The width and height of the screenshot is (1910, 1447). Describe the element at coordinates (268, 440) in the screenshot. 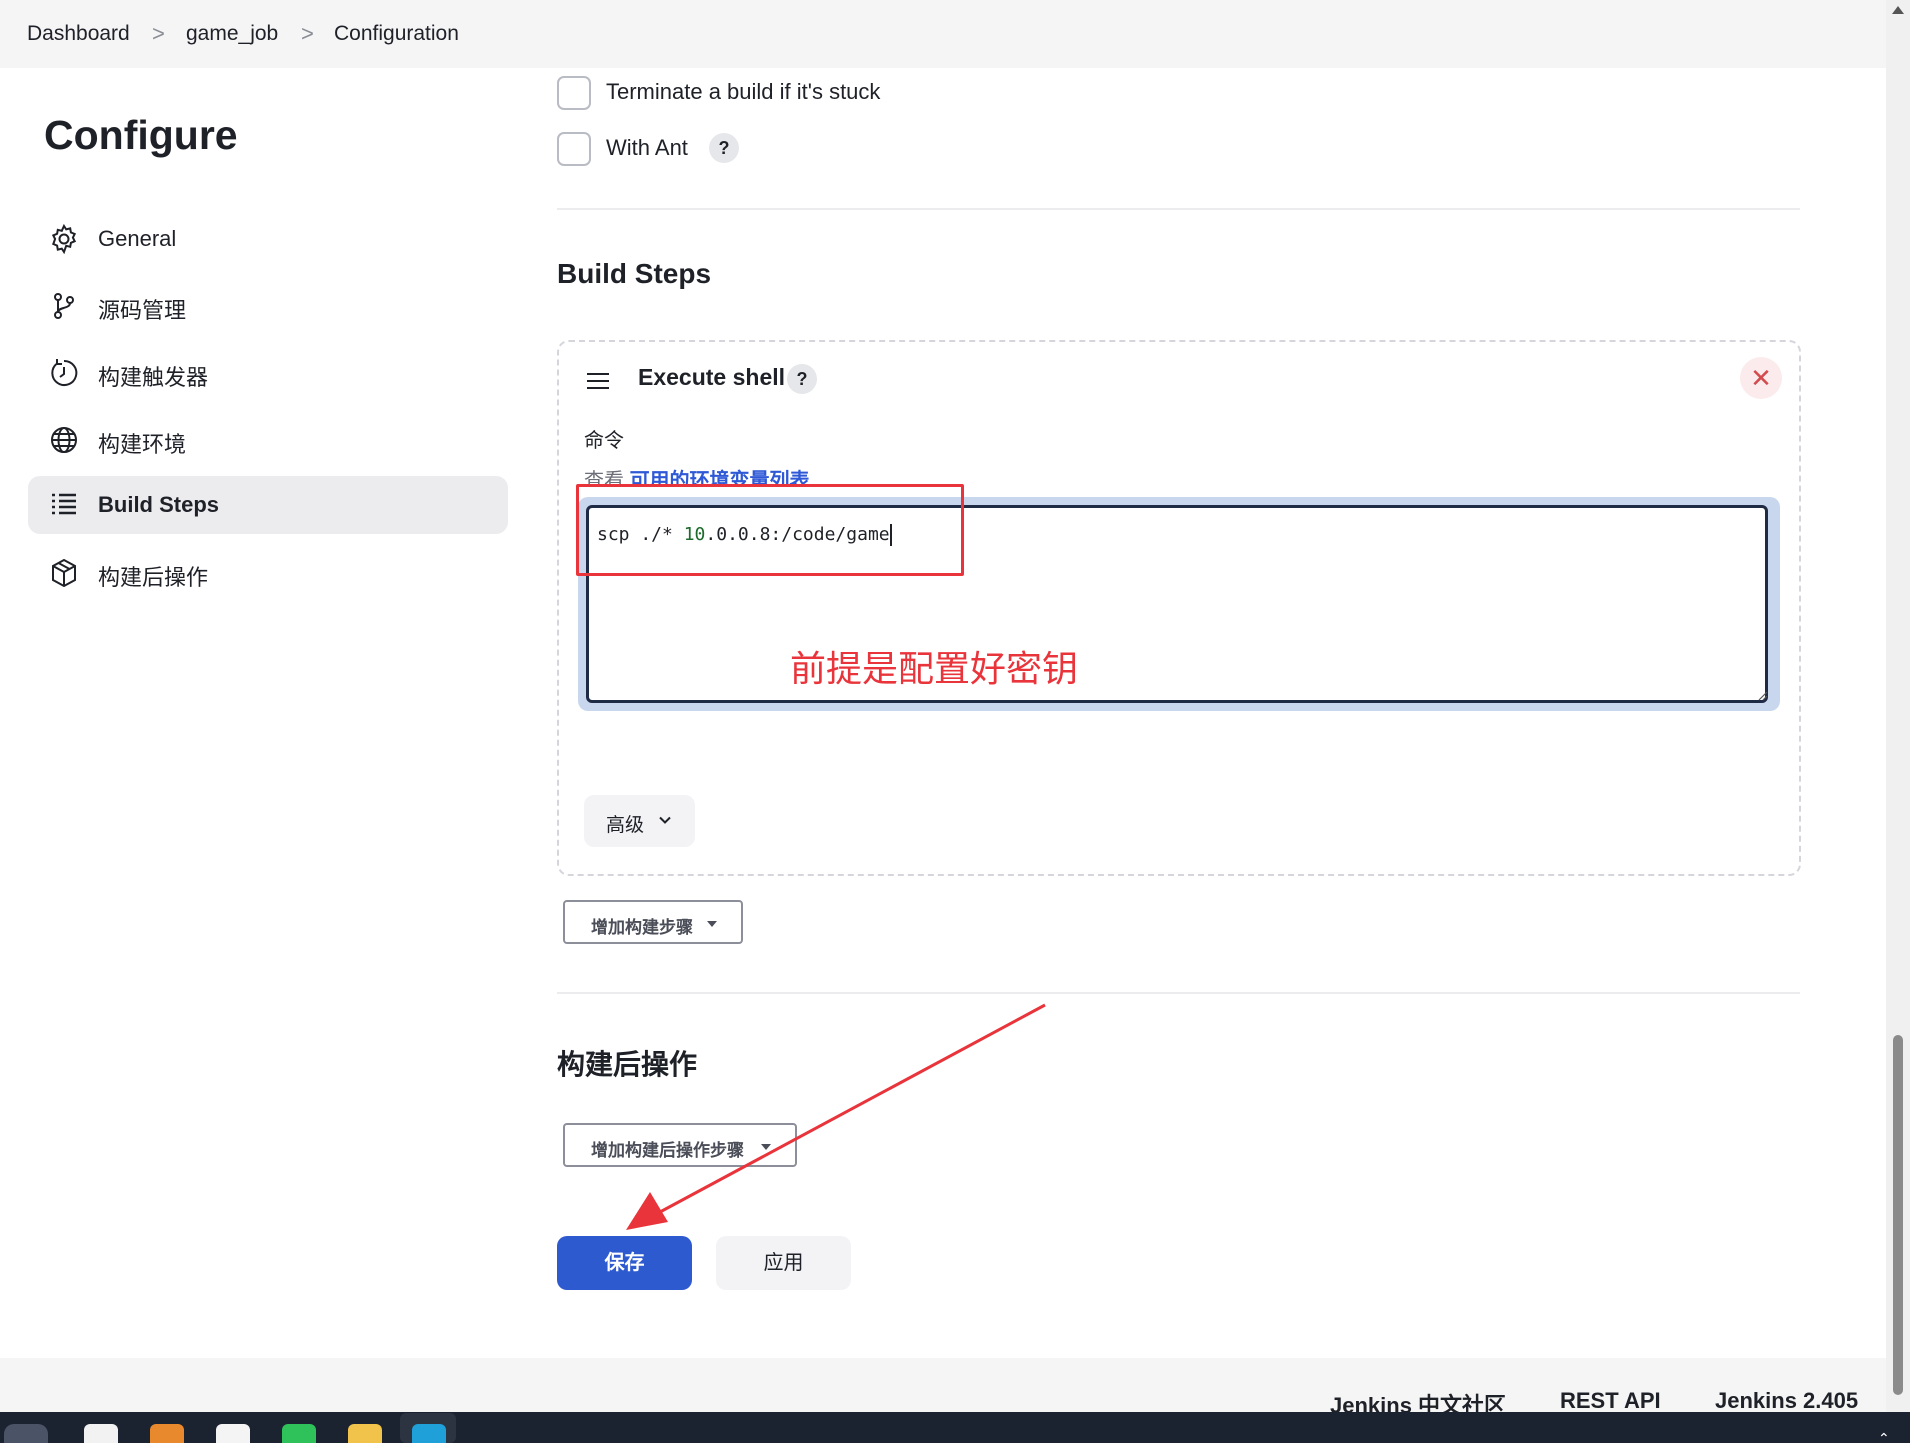

I see `sidebar-item-environment: 构建环境` at that location.